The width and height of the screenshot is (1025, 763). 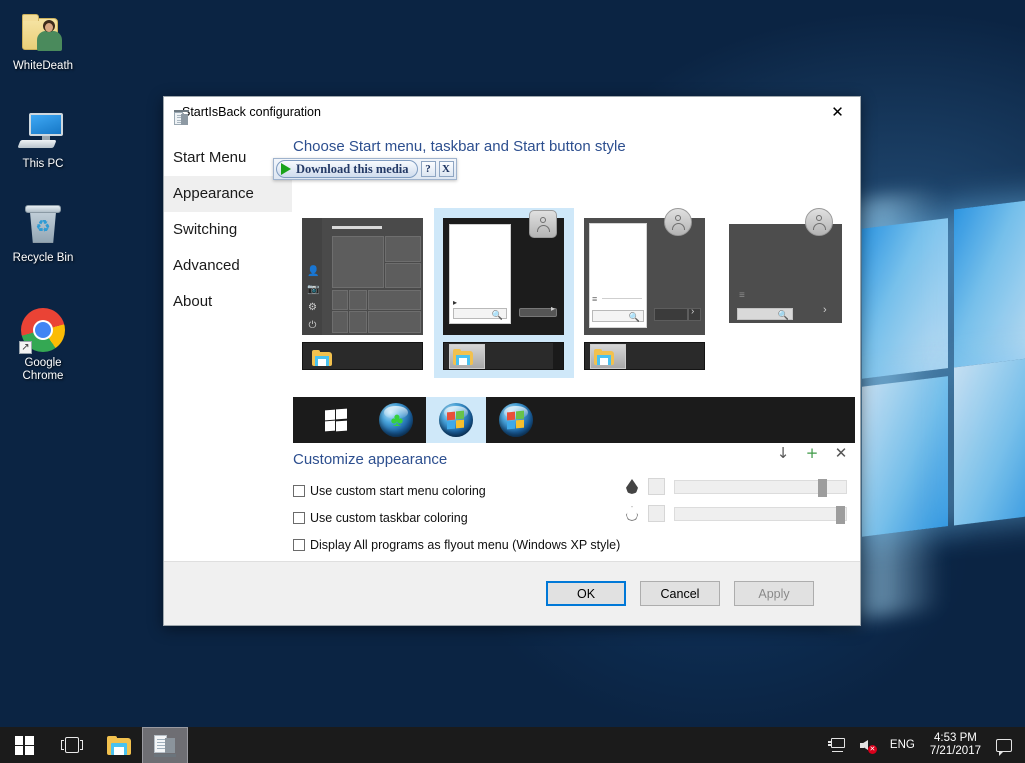 I want to click on checkbox-use-custom-taskbar-coloring, so click(x=299, y=518).